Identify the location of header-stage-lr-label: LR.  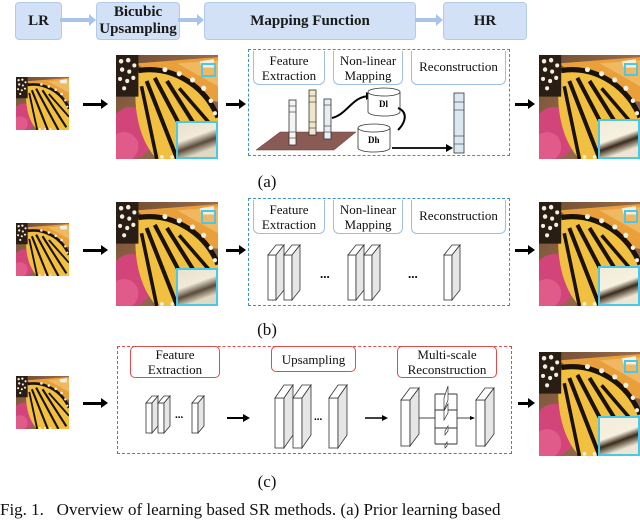
(38, 20).